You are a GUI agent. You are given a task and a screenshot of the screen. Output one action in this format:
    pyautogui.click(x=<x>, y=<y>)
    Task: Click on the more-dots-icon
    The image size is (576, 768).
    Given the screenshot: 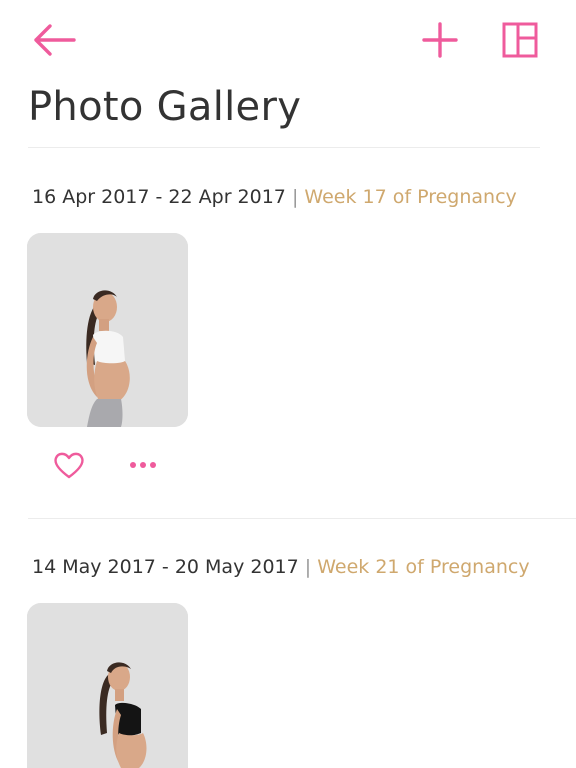 What is the action you would take?
    pyautogui.click(x=143, y=465)
    